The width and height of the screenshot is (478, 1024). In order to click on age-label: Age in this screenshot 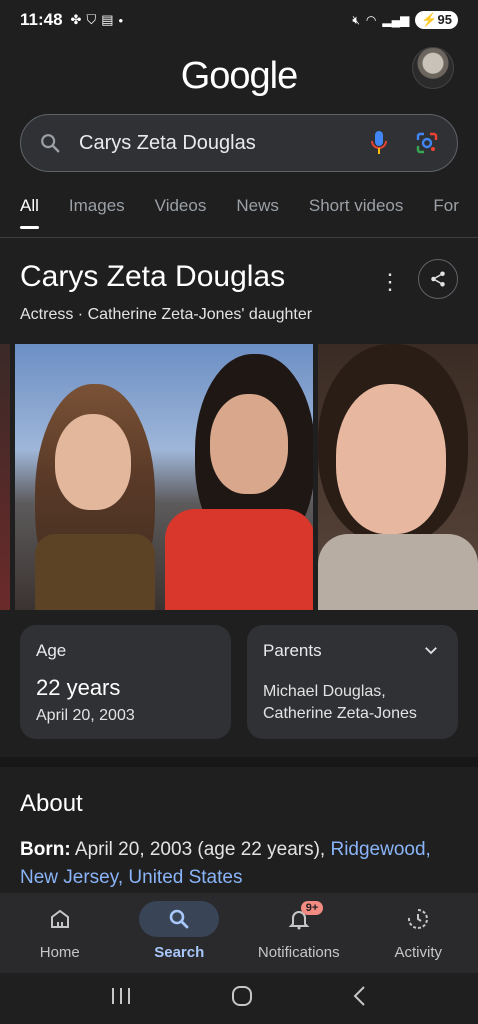, I will do `click(51, 650)`.